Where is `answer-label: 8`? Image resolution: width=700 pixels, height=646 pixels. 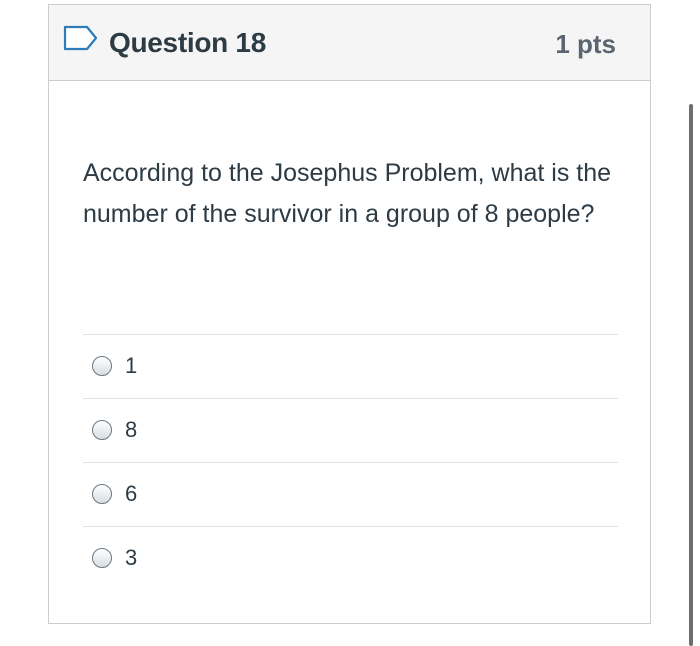 answer-label: 8 is located at coordinates (131, 429).